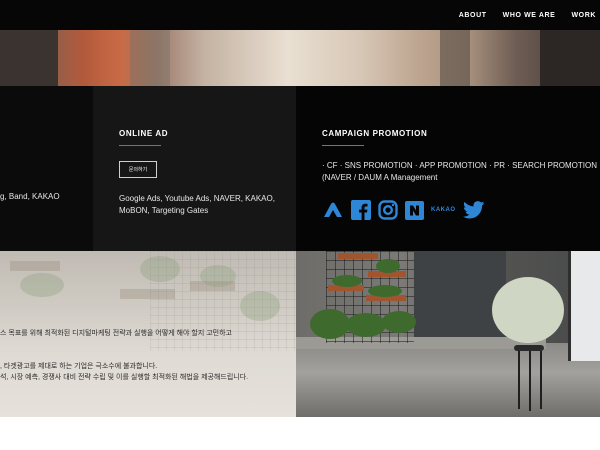 This screenshot has height=450, width=600. Describe the element at coordinates (583, 15) in the screenshot. I see `nav-item-work: WORK` at that location.